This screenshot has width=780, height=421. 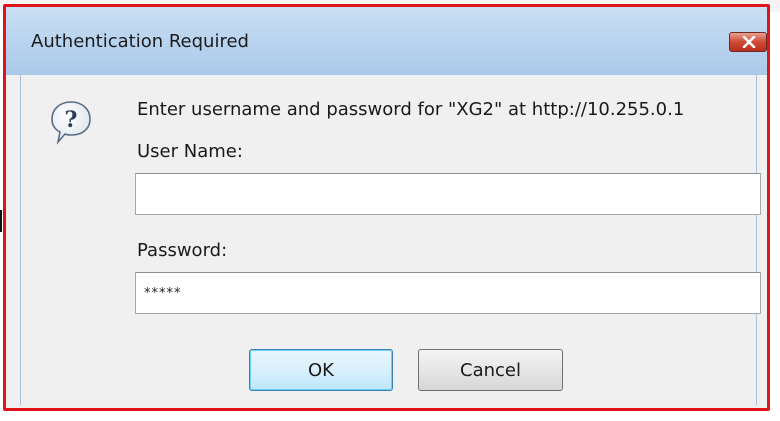 What do you see at coordinates (182, 250) in the screenshot?
I see `password-label: Password:` at bounding box center [182, 250].